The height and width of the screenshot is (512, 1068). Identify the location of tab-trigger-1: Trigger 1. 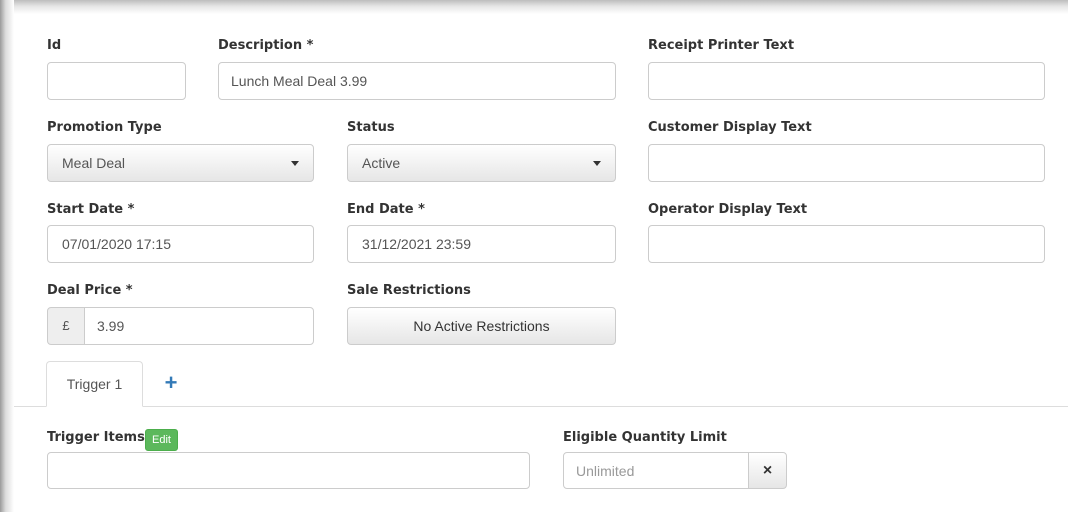
(94, 384).